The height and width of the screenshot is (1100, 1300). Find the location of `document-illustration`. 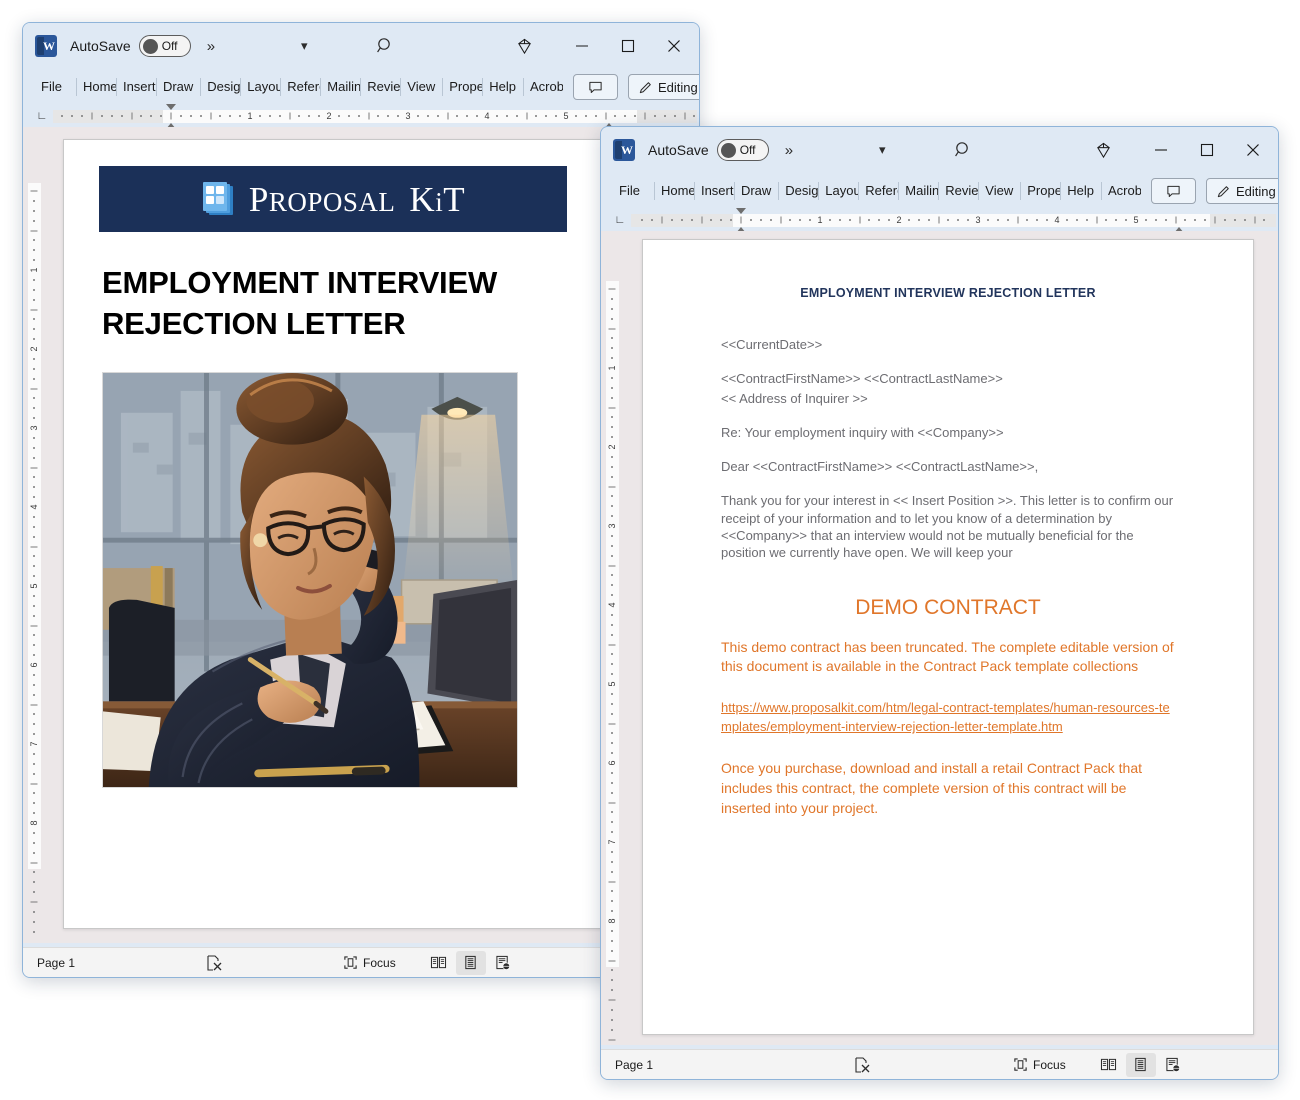

document-illustration is located at coordinates (310, 580).